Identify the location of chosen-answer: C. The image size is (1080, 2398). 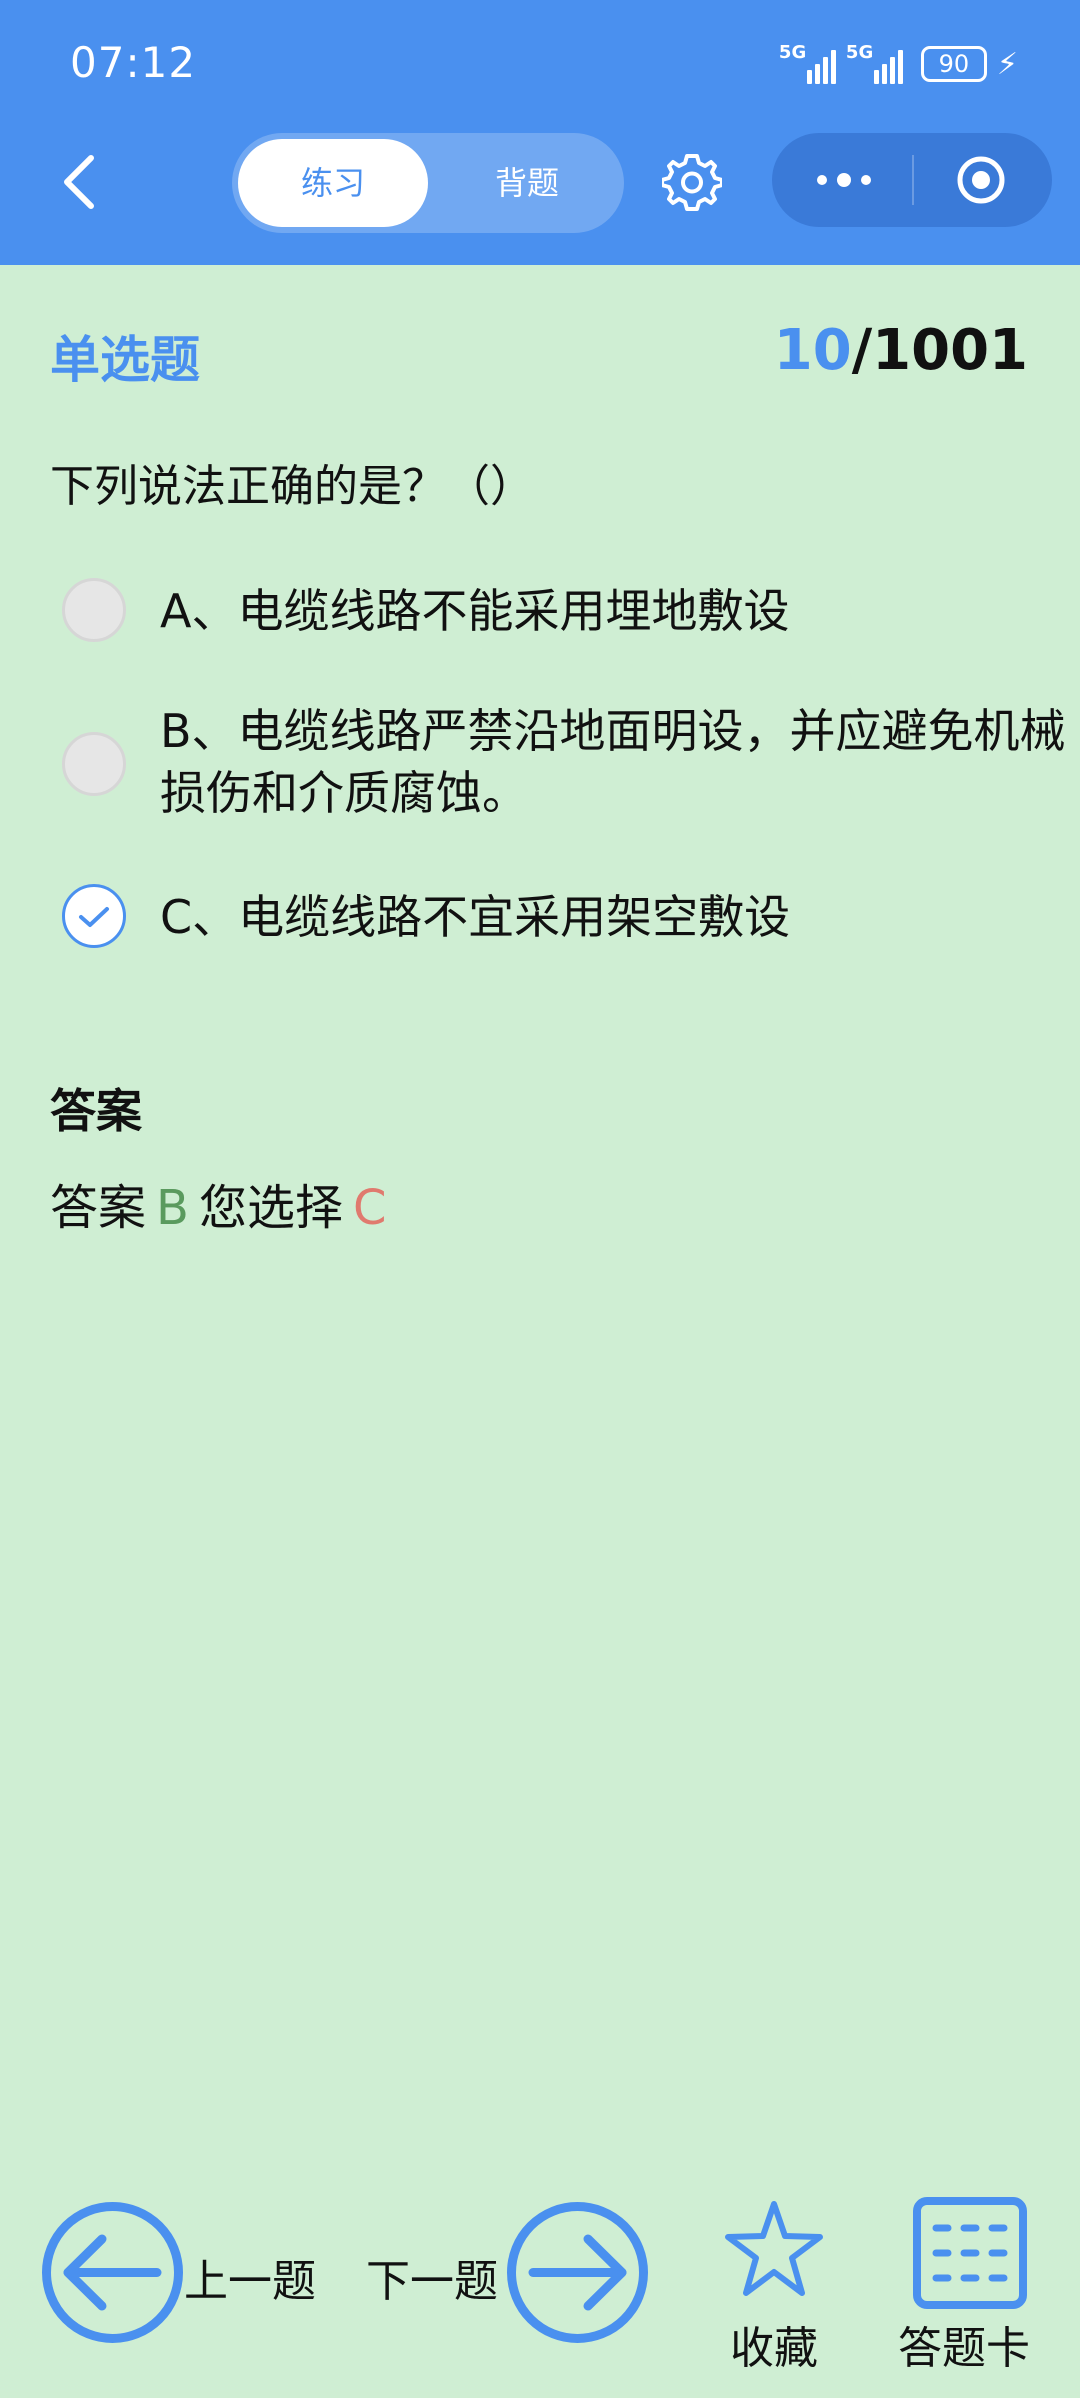
(369, 1208).